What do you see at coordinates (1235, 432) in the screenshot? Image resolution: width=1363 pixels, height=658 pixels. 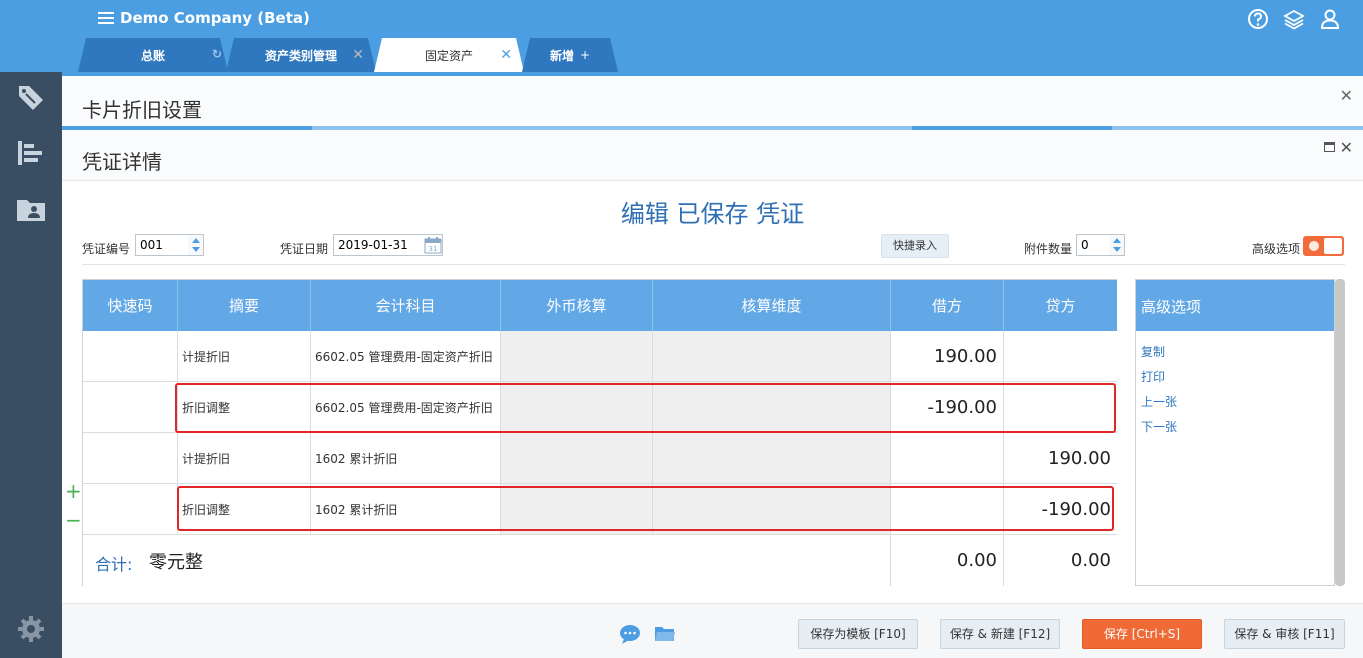 I see `advanced-options-panel: 高级选项 复制 打印 上一张 下一张` at bounding box center [1235, 432].